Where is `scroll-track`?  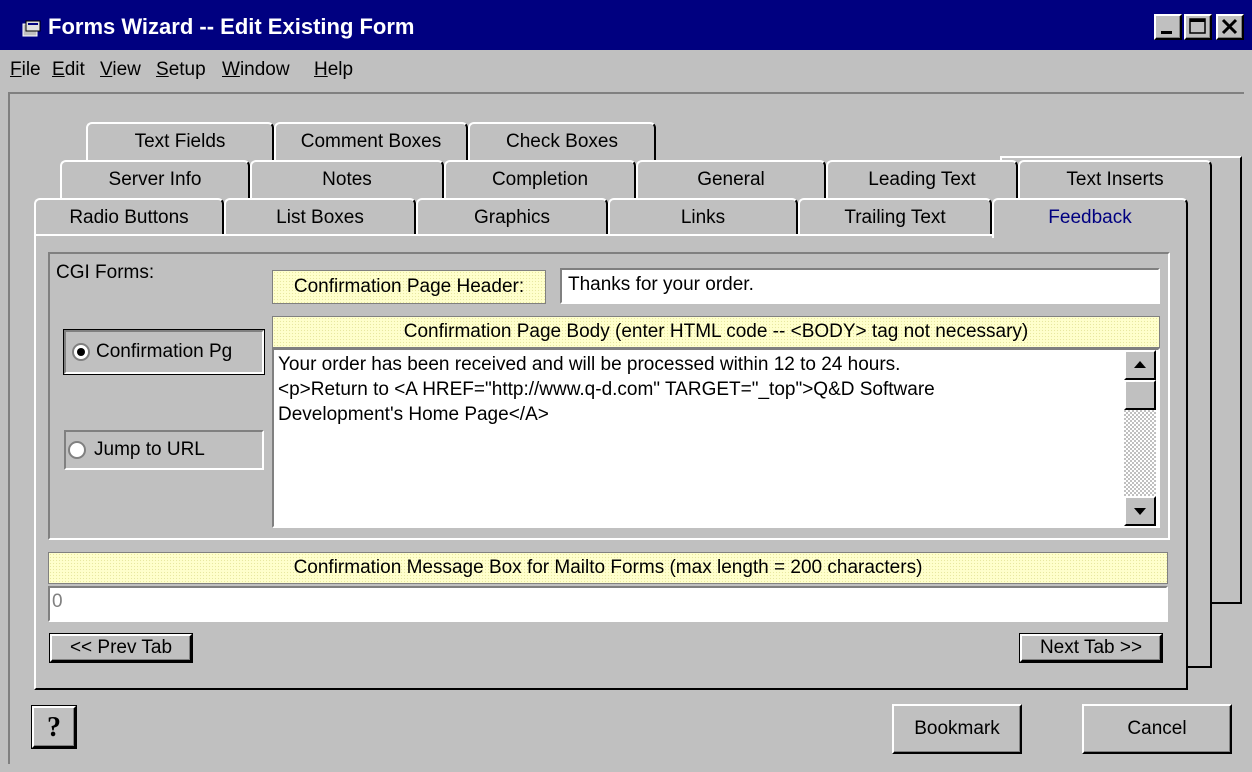
scroll-track is located at coordinates (1140, 453).